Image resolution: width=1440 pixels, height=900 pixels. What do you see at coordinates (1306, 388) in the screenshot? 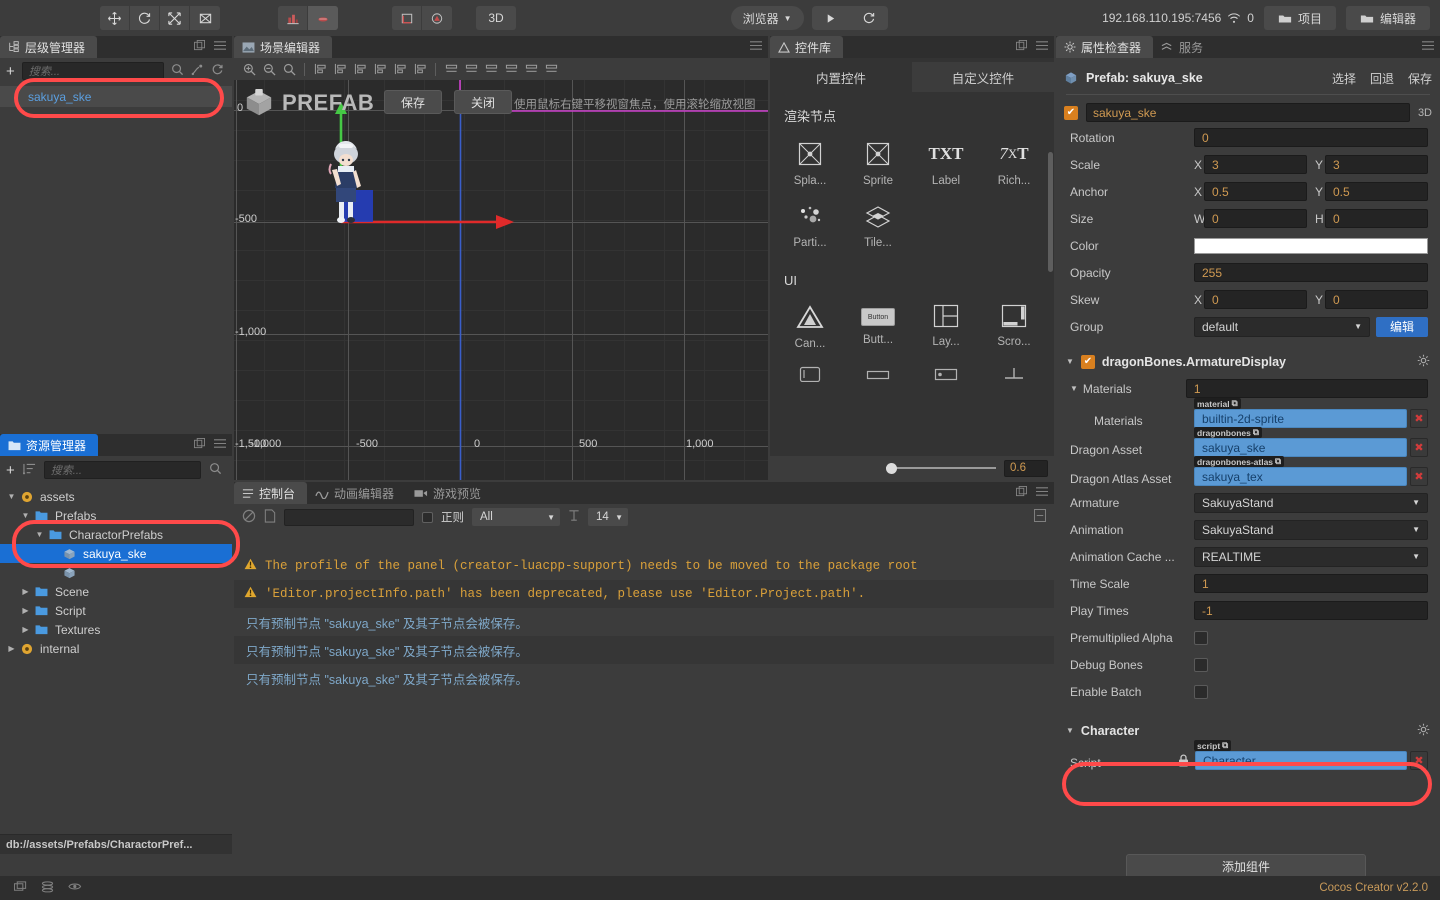
I see `materials-count-field: 1` at bounding box center [1306, 388].